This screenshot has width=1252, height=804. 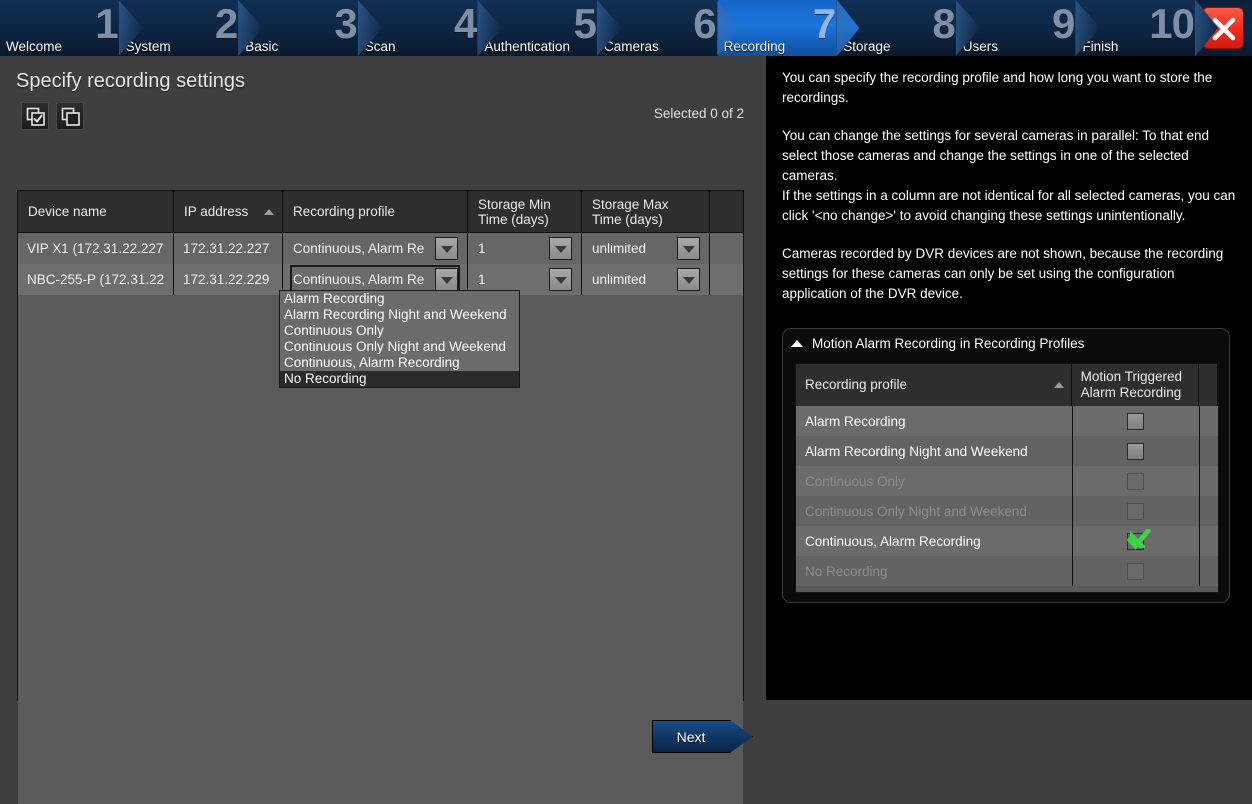 What do you see at coordinates (399, 363) in the screenshot?
I see `dropdown-option: Continuous, Alarm Recording` at bounding box center [399, 363].